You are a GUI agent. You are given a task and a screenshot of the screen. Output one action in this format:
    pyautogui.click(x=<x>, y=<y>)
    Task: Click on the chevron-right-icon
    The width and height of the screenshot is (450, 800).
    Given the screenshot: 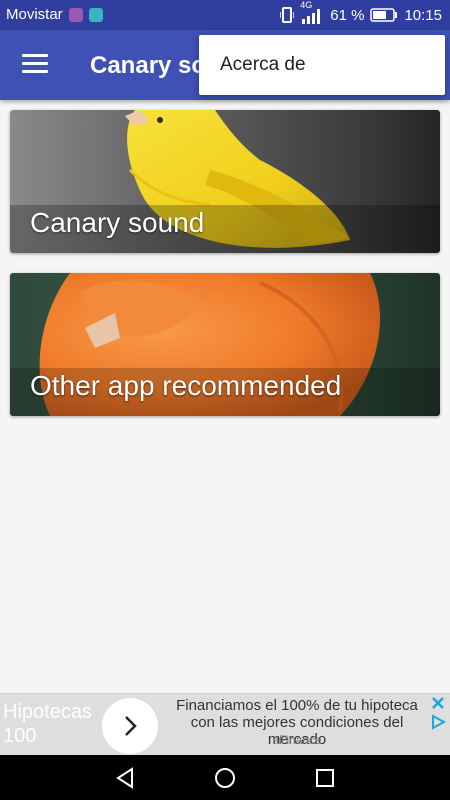 What is the action you would take?
    pyautogui.click(x=131, y=726)
    